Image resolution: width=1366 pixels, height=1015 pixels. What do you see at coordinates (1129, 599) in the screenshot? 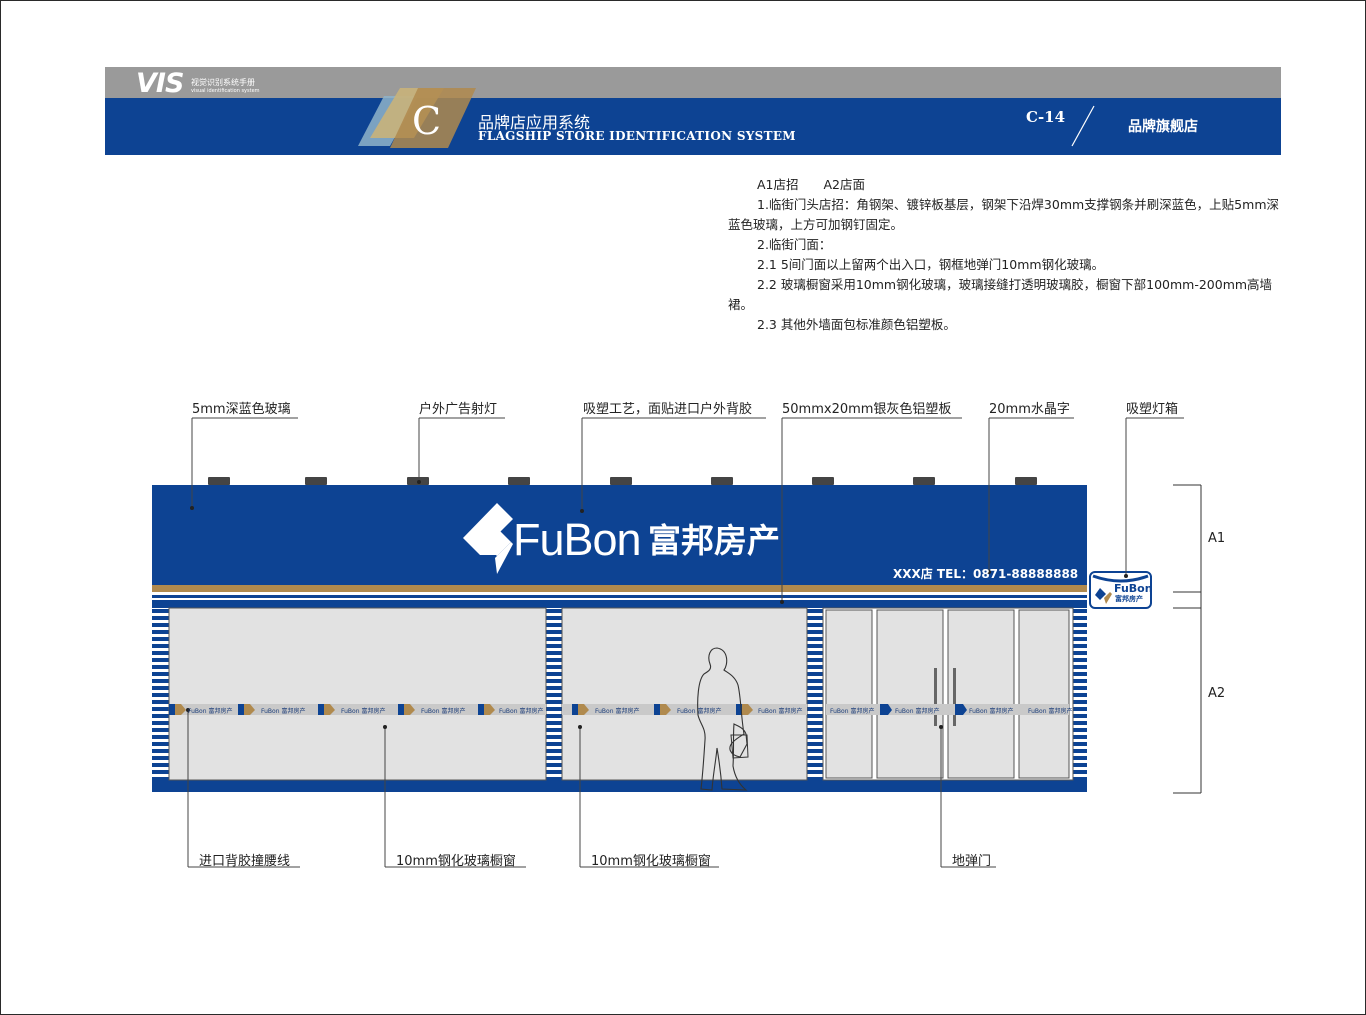
I see `lightbox-brand-cn: 富邦房产` at bounding box center [1129, 599].